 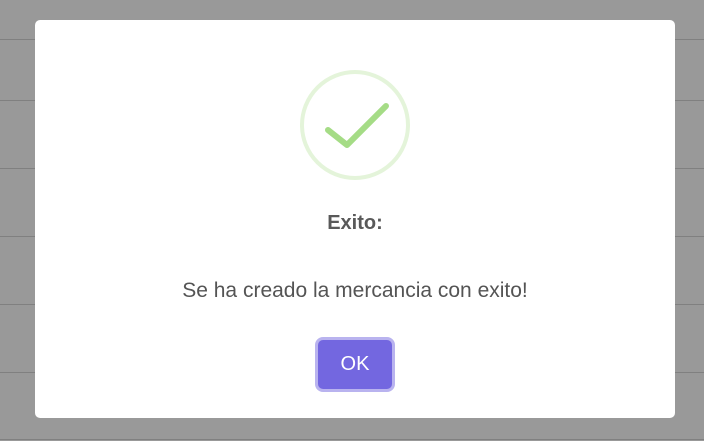 I want to click on dialog-title: Exito:, so click(x=355, y=223).